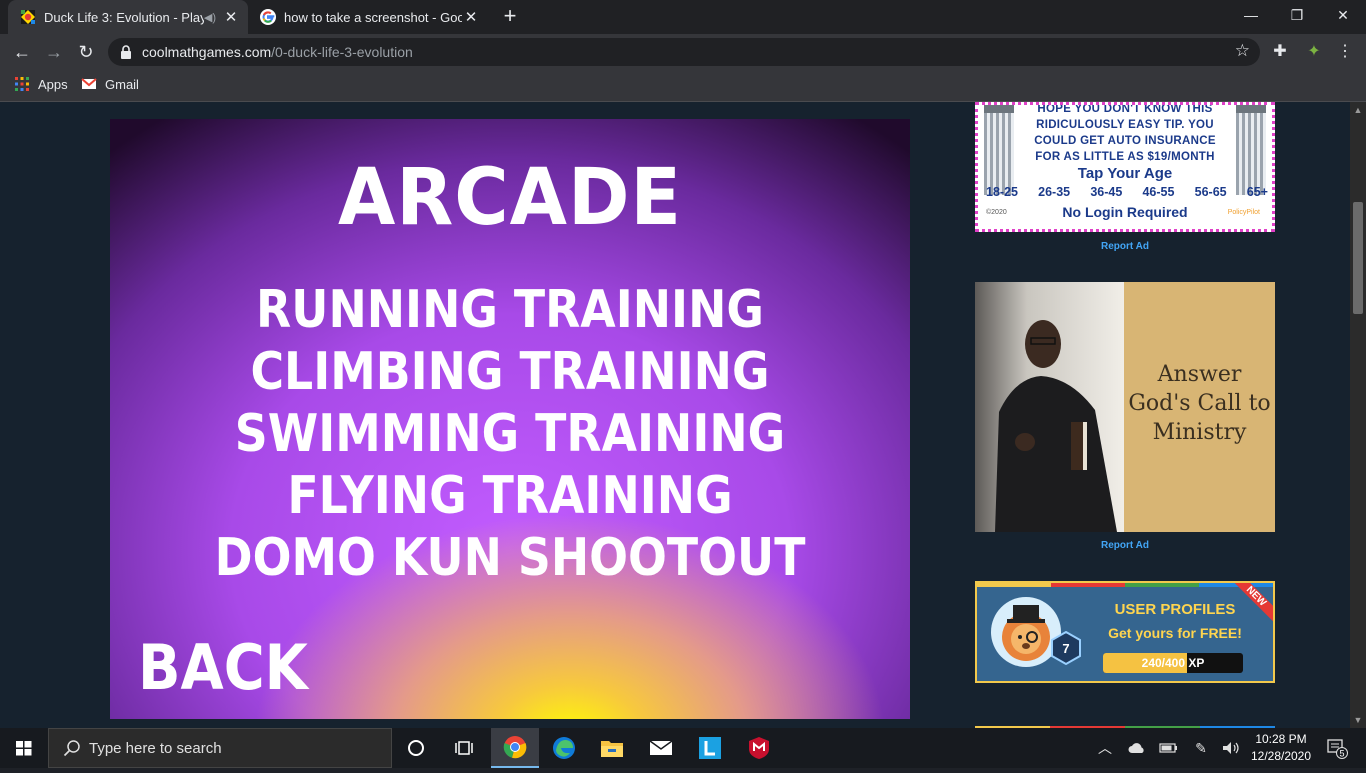 The image size is (1366, 773). What do you see at coordinates (122, 84) in the screenshot?
I see `bookmark-label: Gmail` at bounding box center [122, 84].